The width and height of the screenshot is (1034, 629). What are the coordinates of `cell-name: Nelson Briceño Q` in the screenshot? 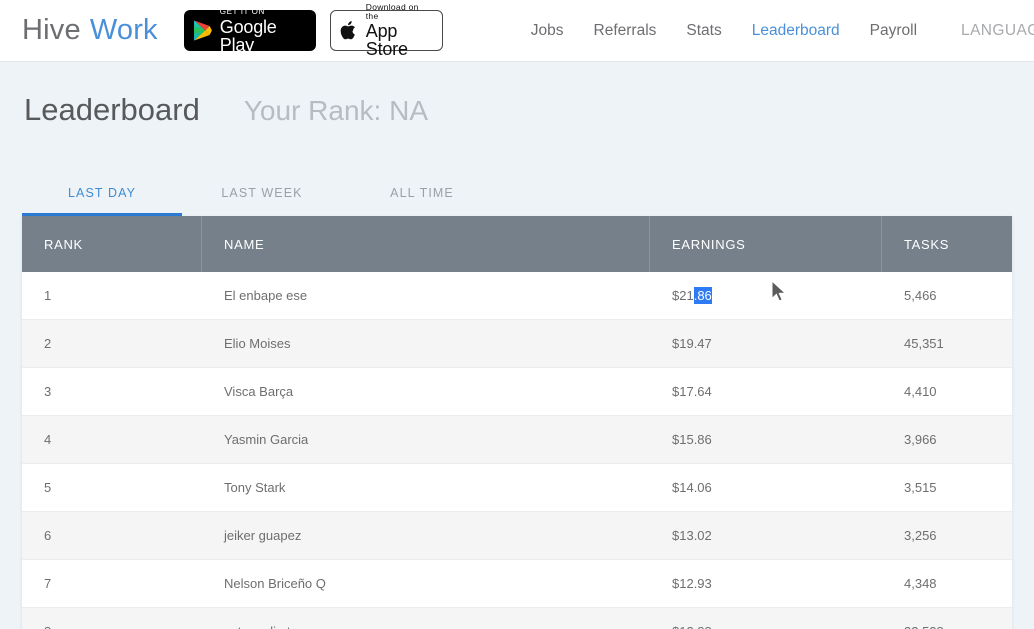 It's located at (275, 583).